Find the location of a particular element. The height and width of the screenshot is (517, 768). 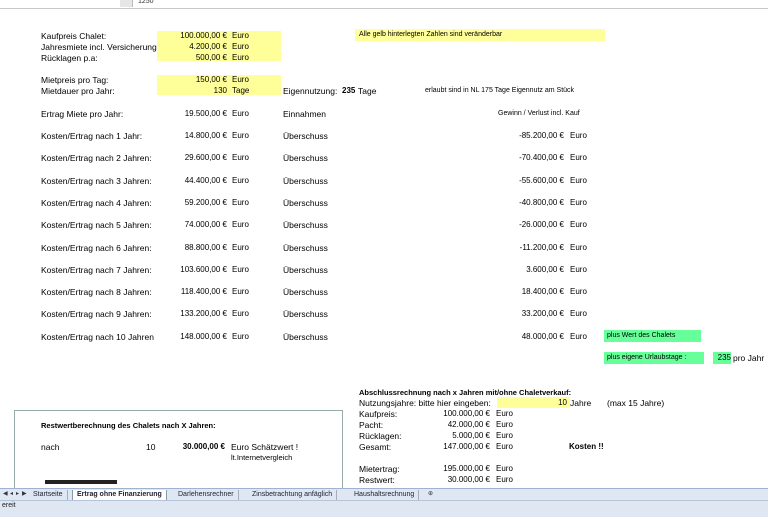

new-sheet-icon: ⊕ is located at coordinates (430, 493).